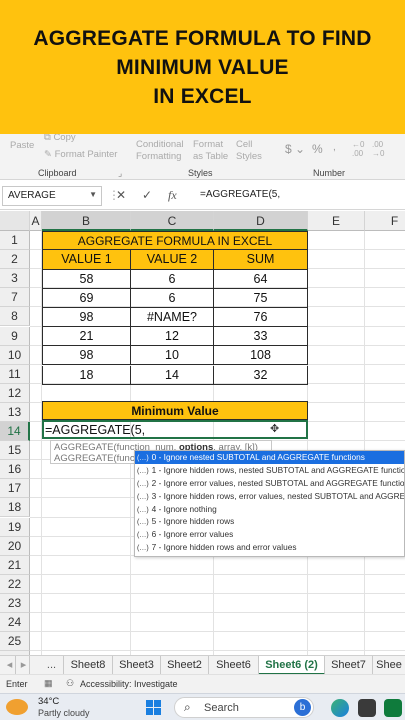 This screenshot has width=405, height=720. I want to click on formula-input: =AGGREGATE(5,, so click(240, 194).